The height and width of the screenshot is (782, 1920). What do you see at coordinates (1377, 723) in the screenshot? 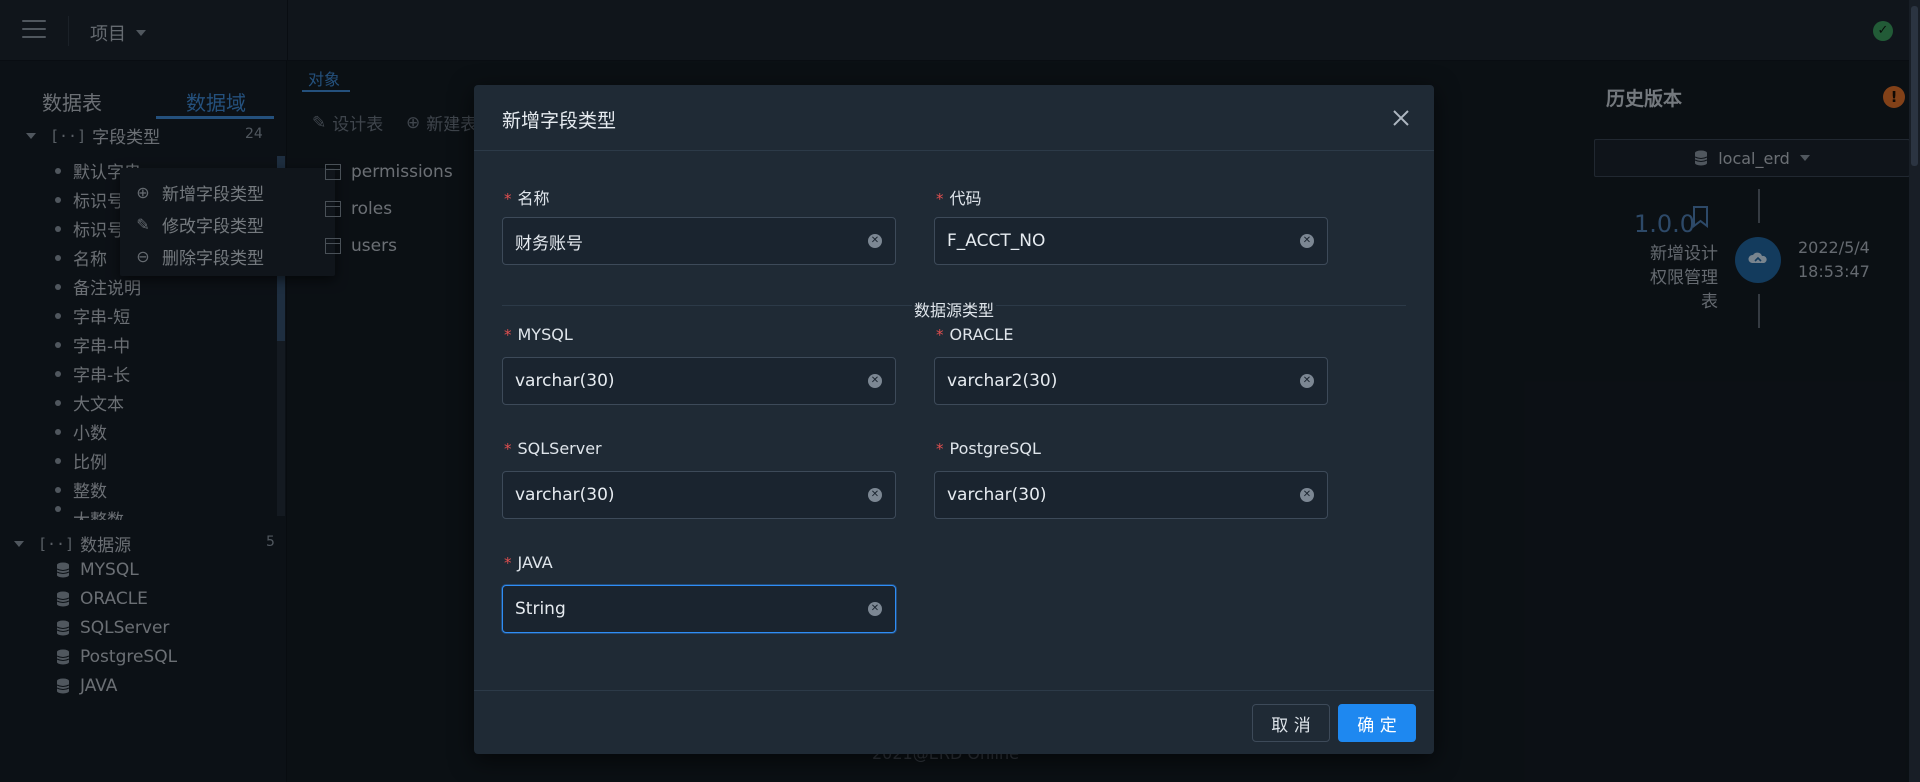
I see `confirm-button: 确 定` at bounding box center [1377, 723].